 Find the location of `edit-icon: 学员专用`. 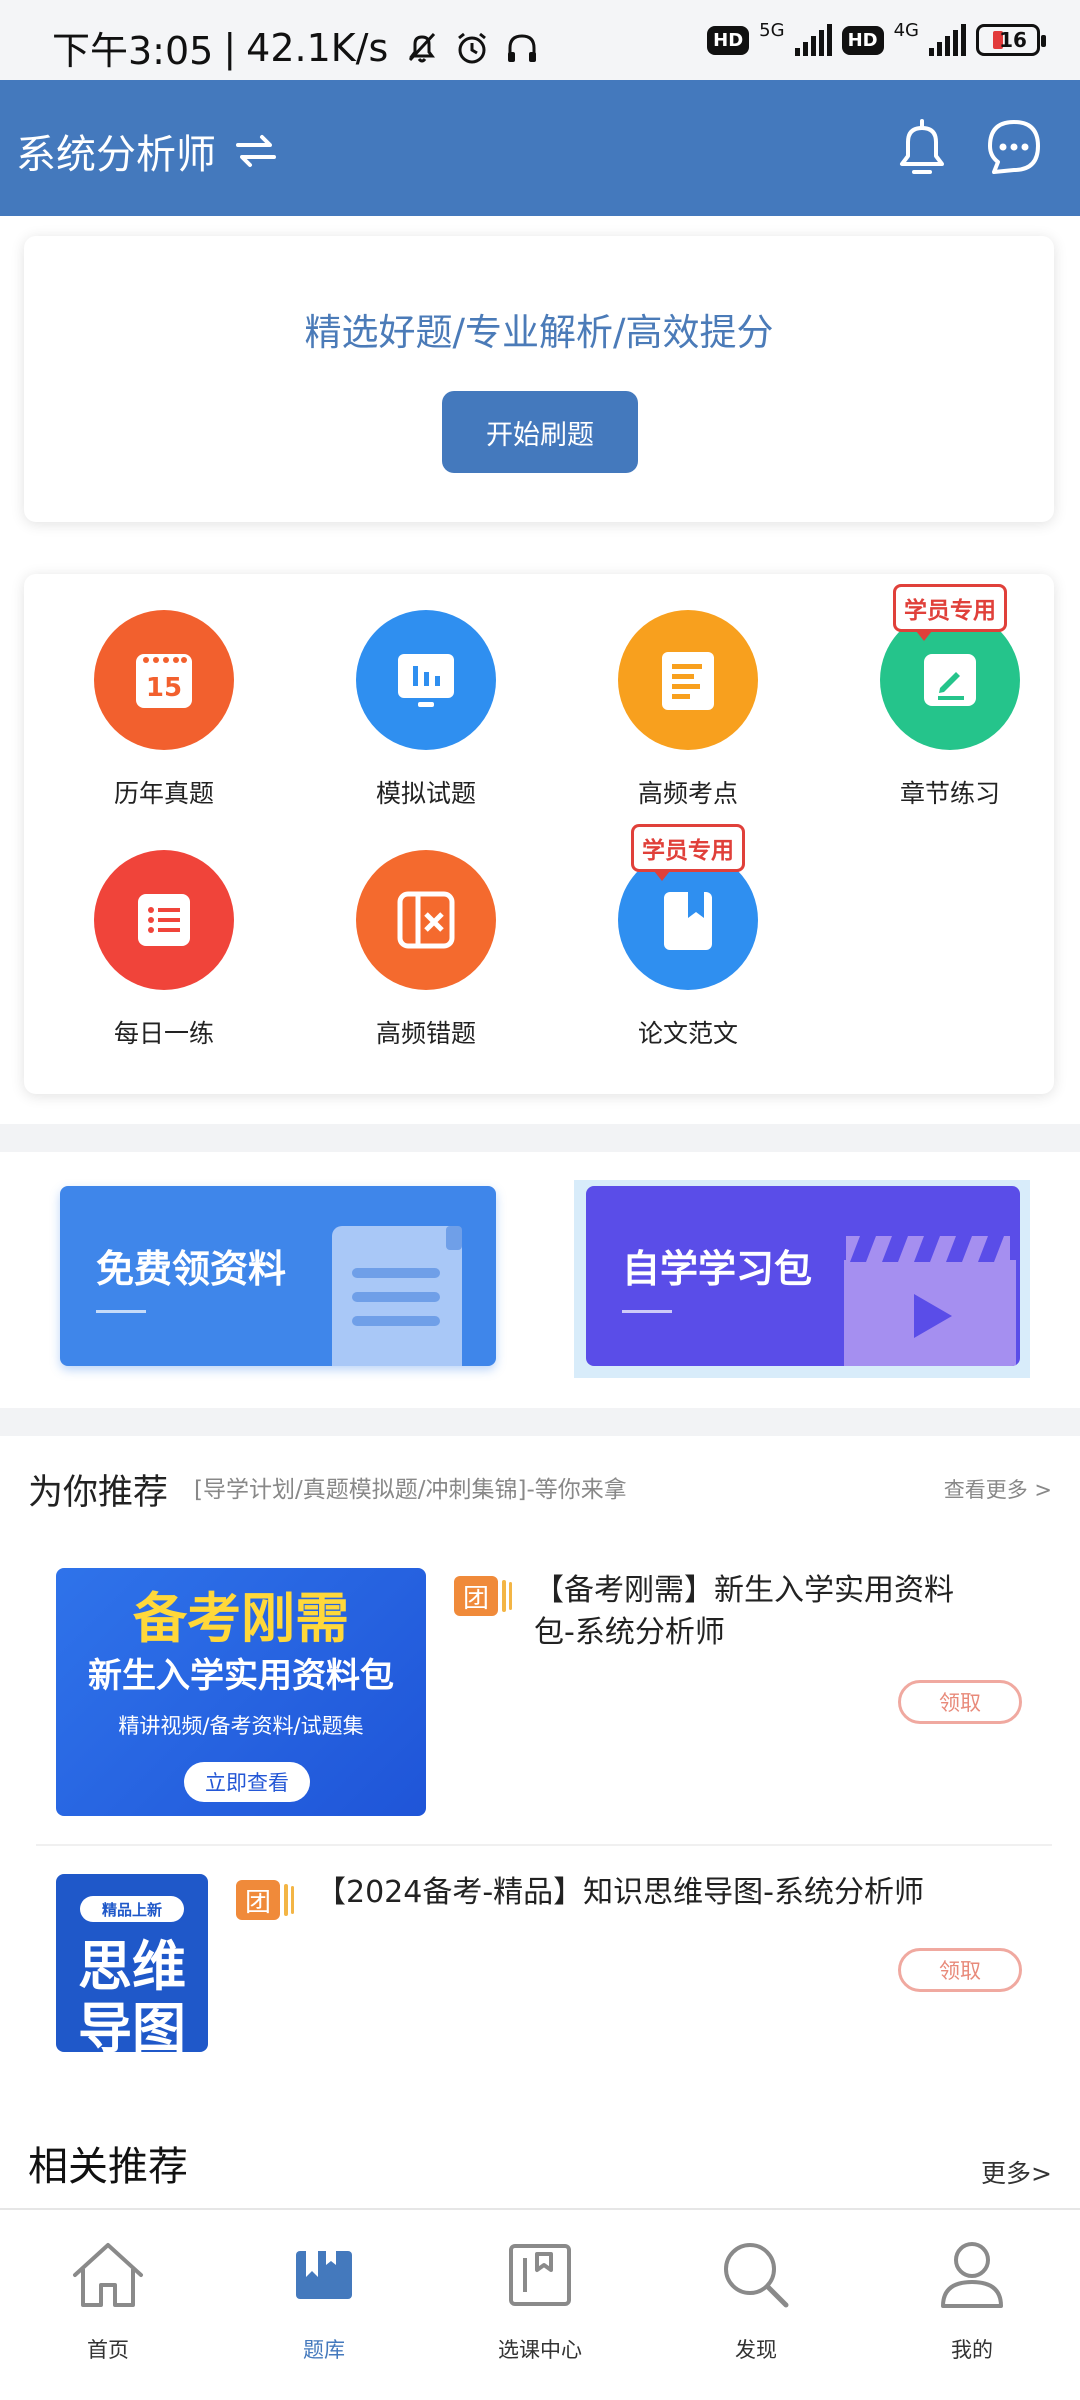

edit-icon: 学员专用 is located at coordinates (950, 667).